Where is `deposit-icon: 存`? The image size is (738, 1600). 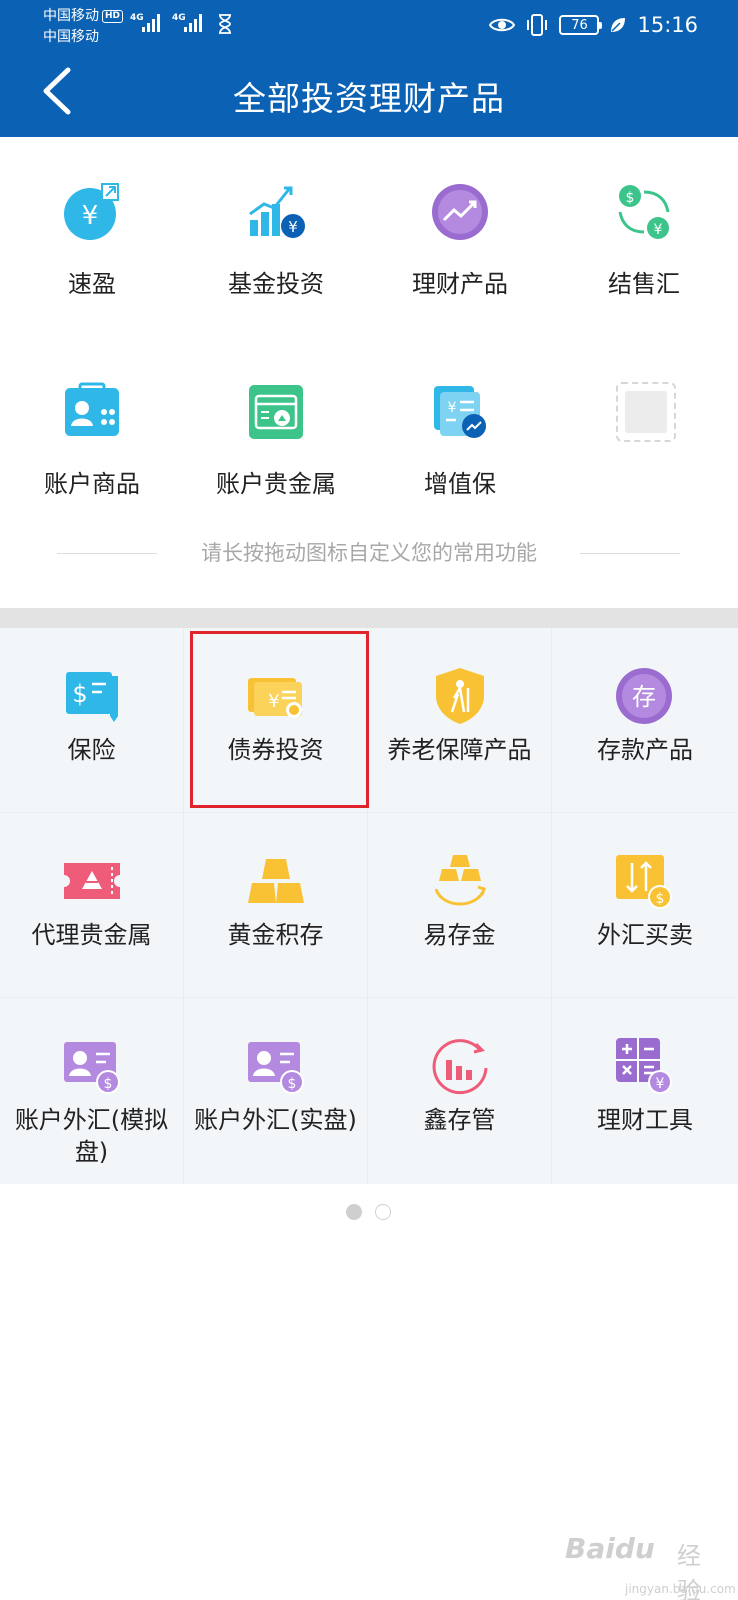 deposit-icon: 存 is located at coordinates (644, 696).